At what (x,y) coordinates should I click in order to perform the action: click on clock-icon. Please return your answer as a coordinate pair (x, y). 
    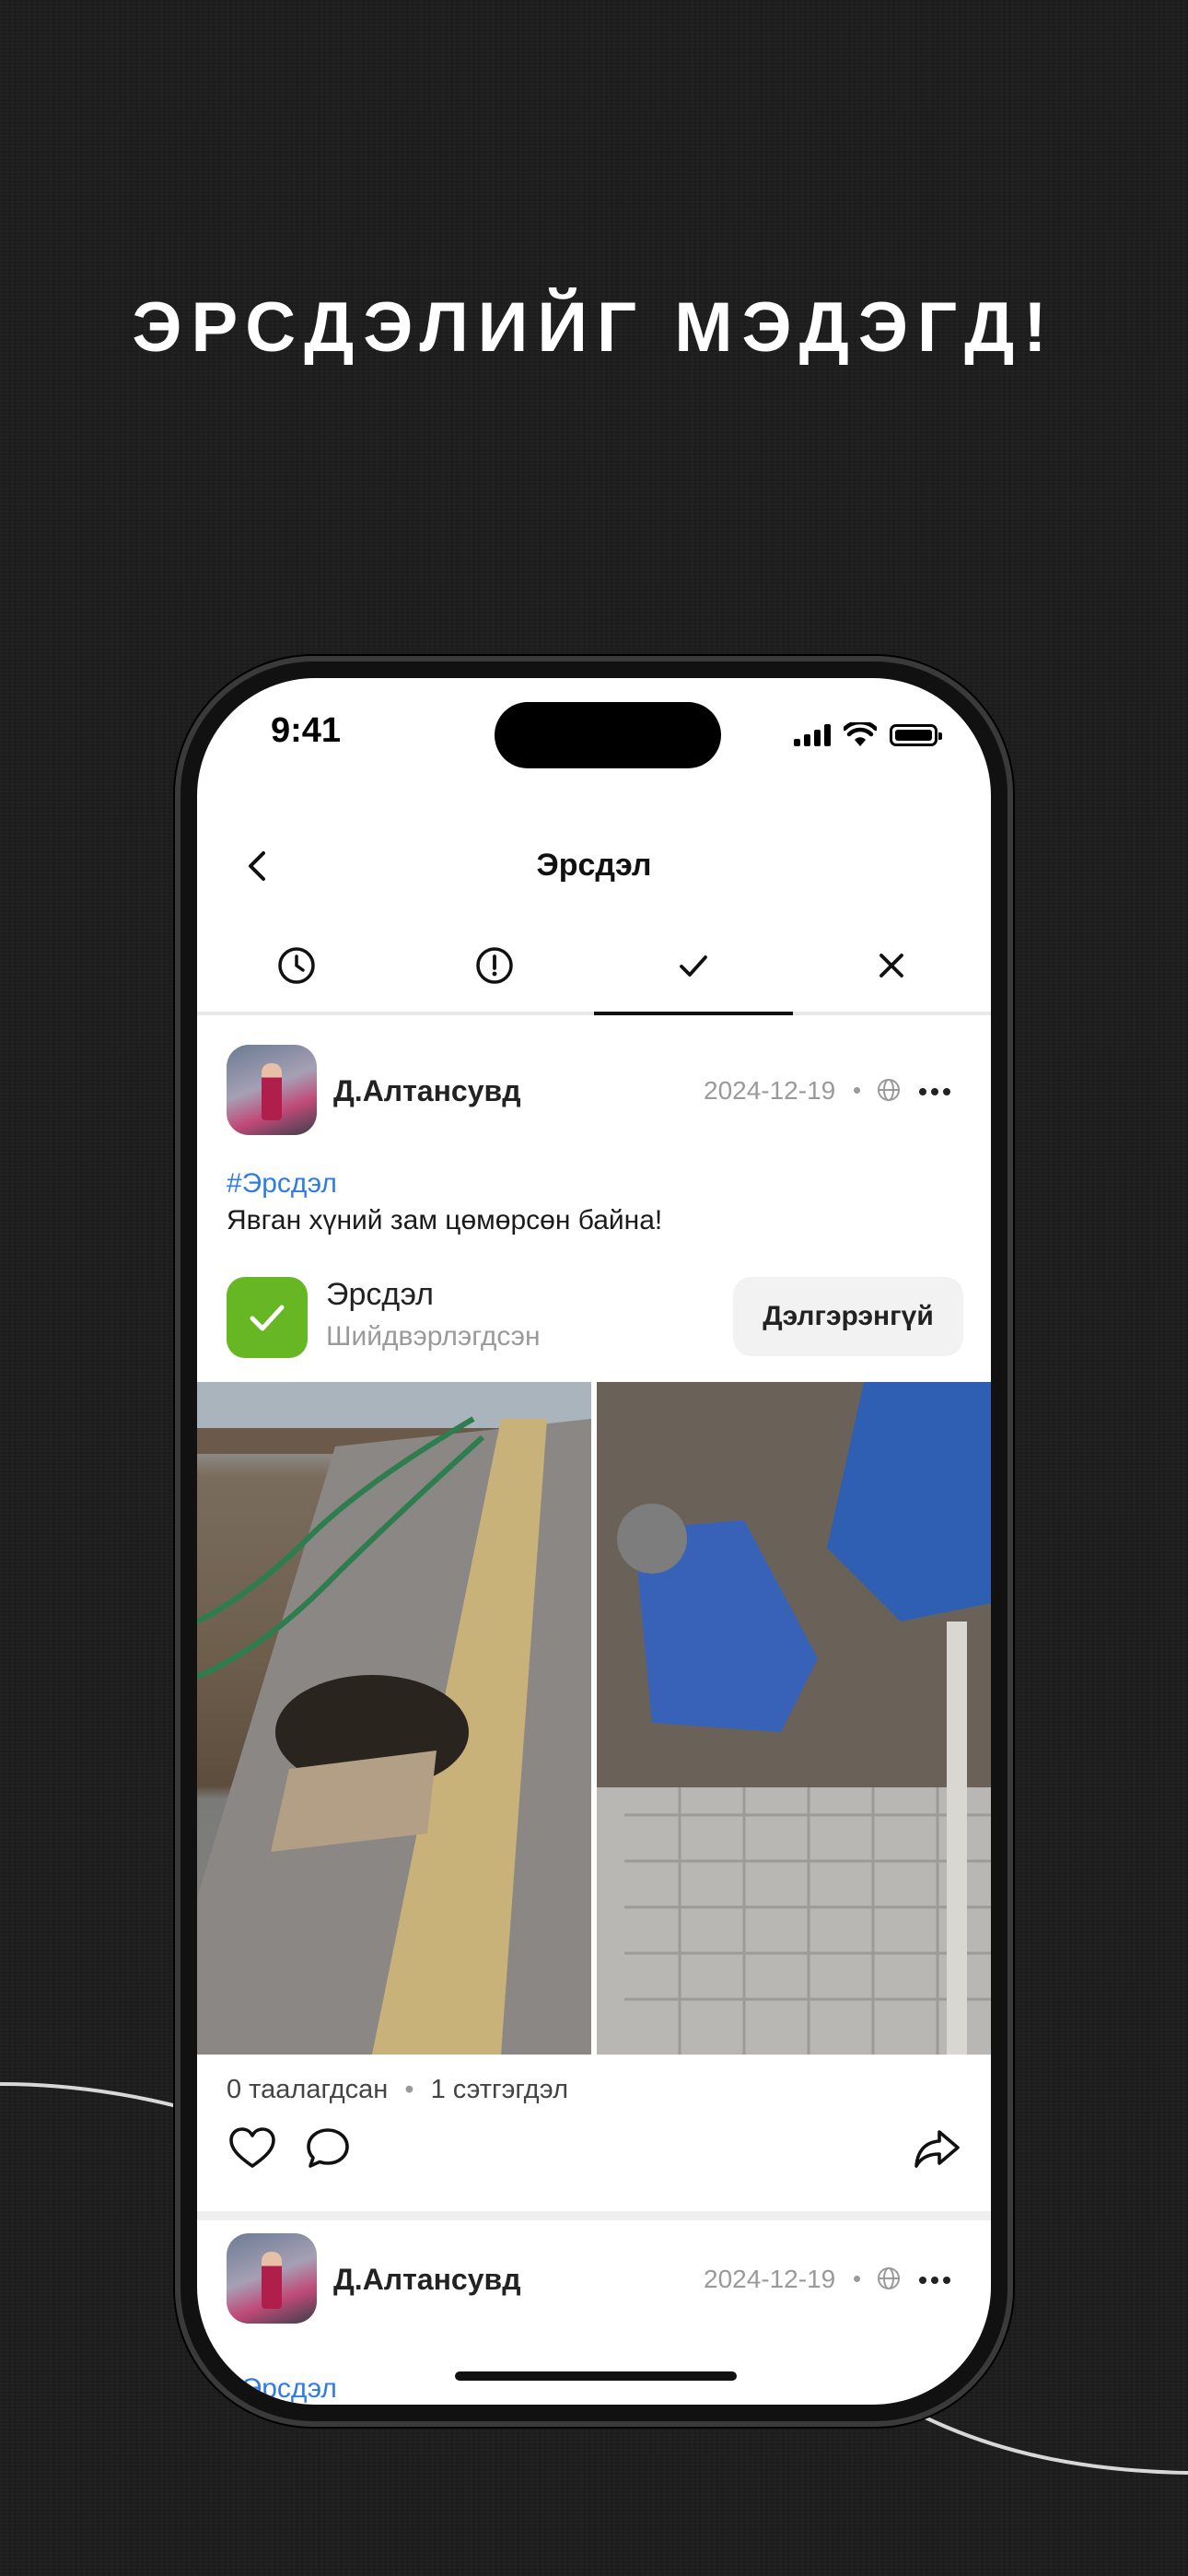
    Looking at the image, I should click on (296, 965).